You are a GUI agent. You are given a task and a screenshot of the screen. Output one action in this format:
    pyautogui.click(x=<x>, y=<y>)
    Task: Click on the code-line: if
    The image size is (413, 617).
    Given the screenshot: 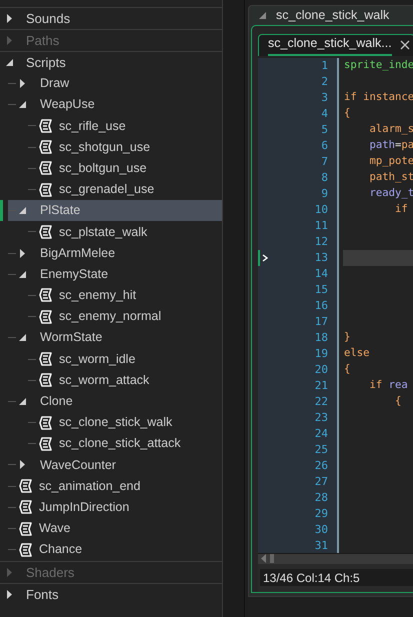 What is the action you would take?
    pyautogui.click(x=401, y=209)
    